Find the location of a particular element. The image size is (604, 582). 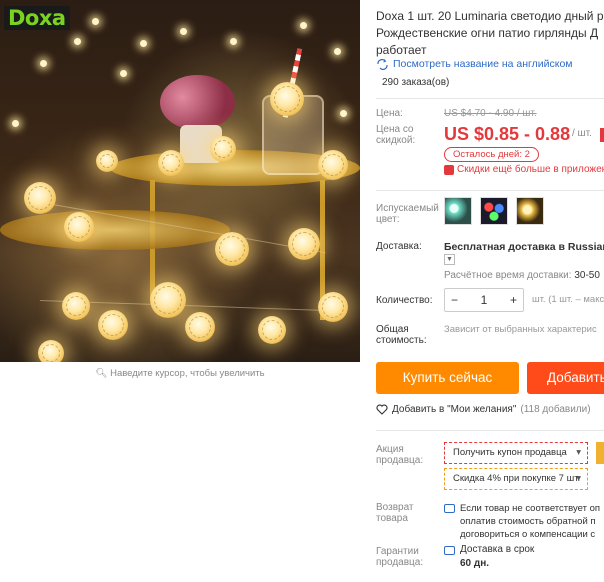

color-option-warm is located at coordinates (530, 211).